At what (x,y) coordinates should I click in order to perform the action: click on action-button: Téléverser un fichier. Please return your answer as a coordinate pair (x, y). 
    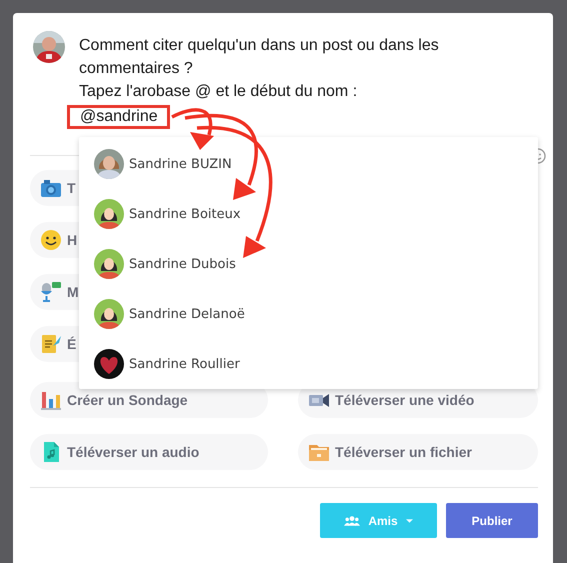
    Looking at the image, I should click on (418, 452).